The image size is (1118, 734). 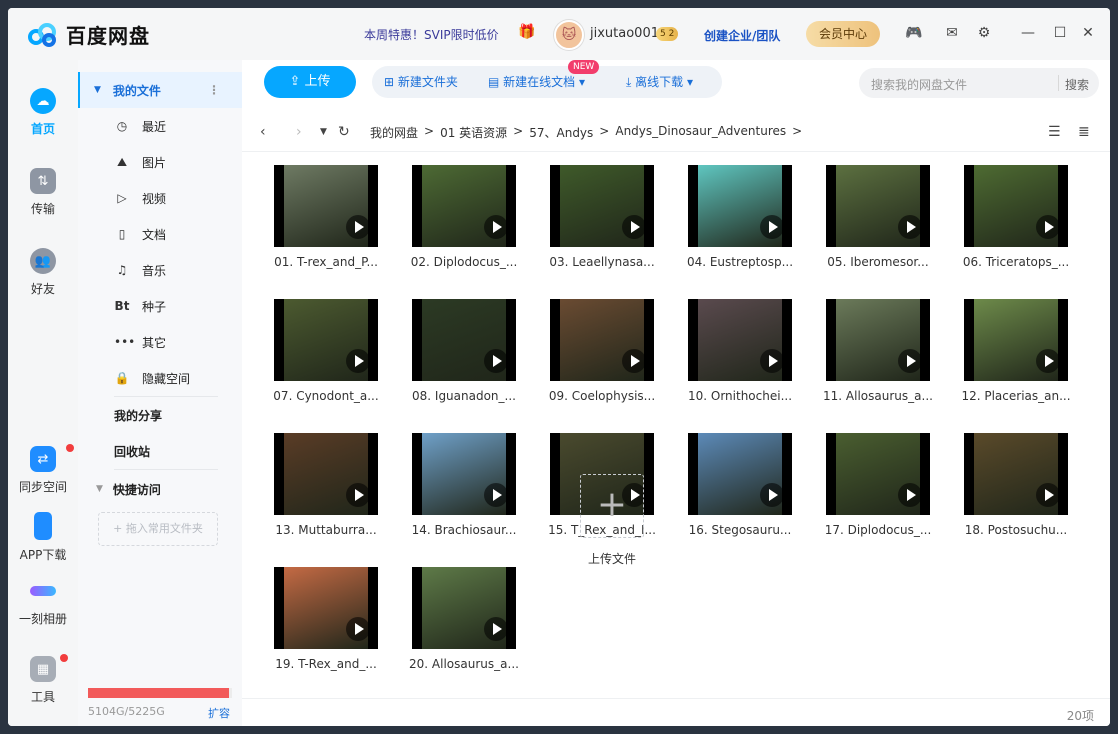 What do you see at coordinates (394, 132) in the screenshot?
I see `crumb-root: 我的网盘` at bounding box center [394, 132].